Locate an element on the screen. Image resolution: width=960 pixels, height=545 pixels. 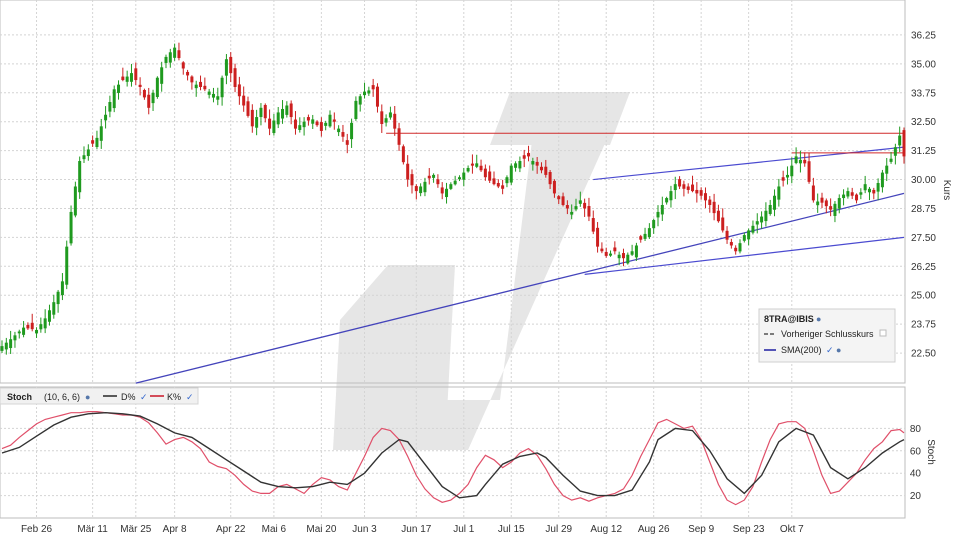
legend-sma-settings-icon: ● is located at coordinates (838, 350).